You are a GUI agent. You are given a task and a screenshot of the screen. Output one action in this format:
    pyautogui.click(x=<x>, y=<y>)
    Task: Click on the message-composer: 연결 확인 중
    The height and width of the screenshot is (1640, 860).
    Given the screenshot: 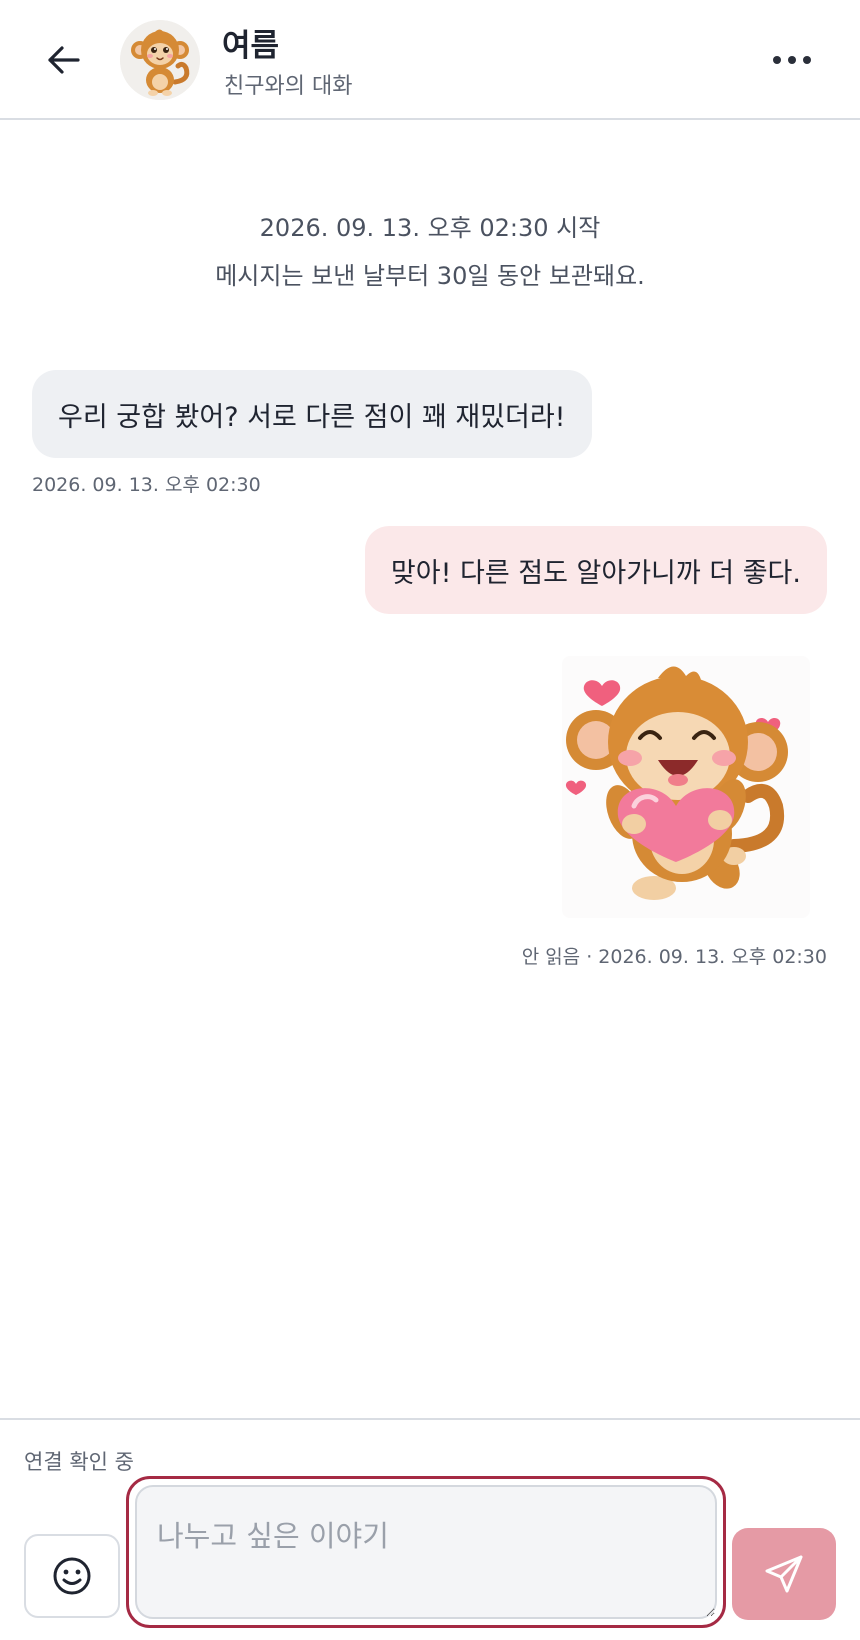 What is the action you would take?
    pyautogui.click(x=430, y=1529)
    